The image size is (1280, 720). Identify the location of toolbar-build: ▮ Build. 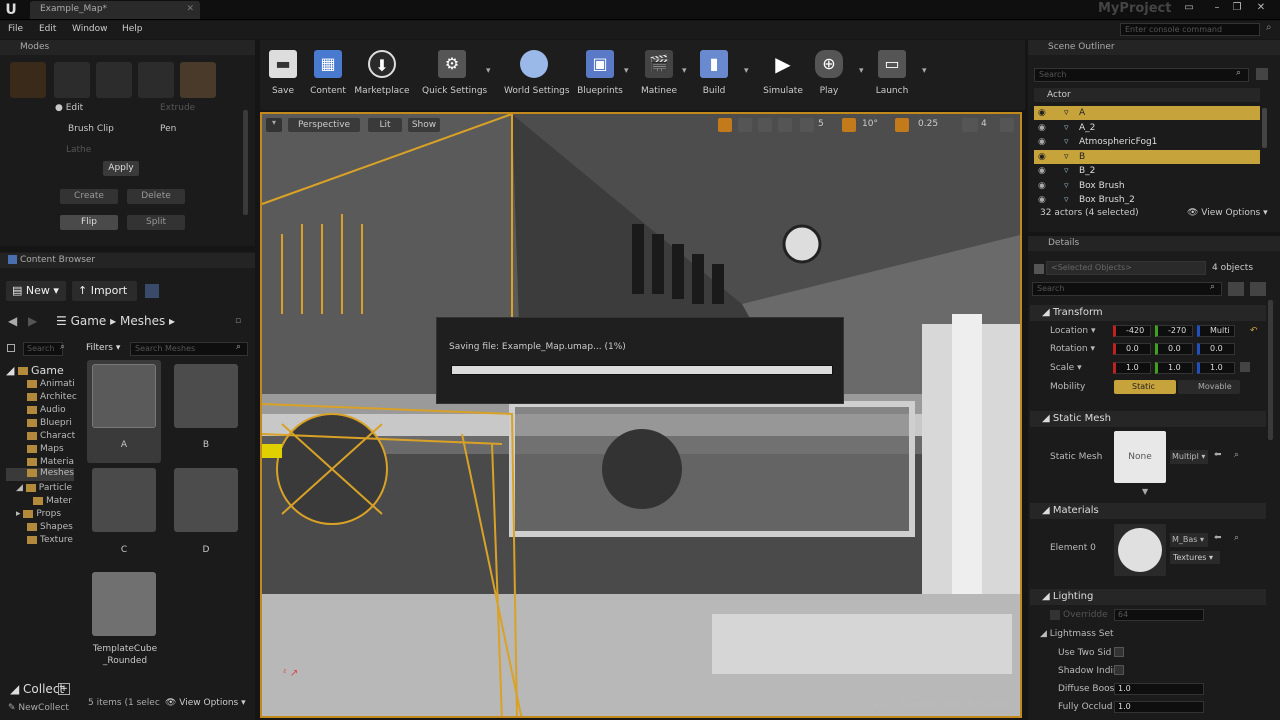
(714, 73).